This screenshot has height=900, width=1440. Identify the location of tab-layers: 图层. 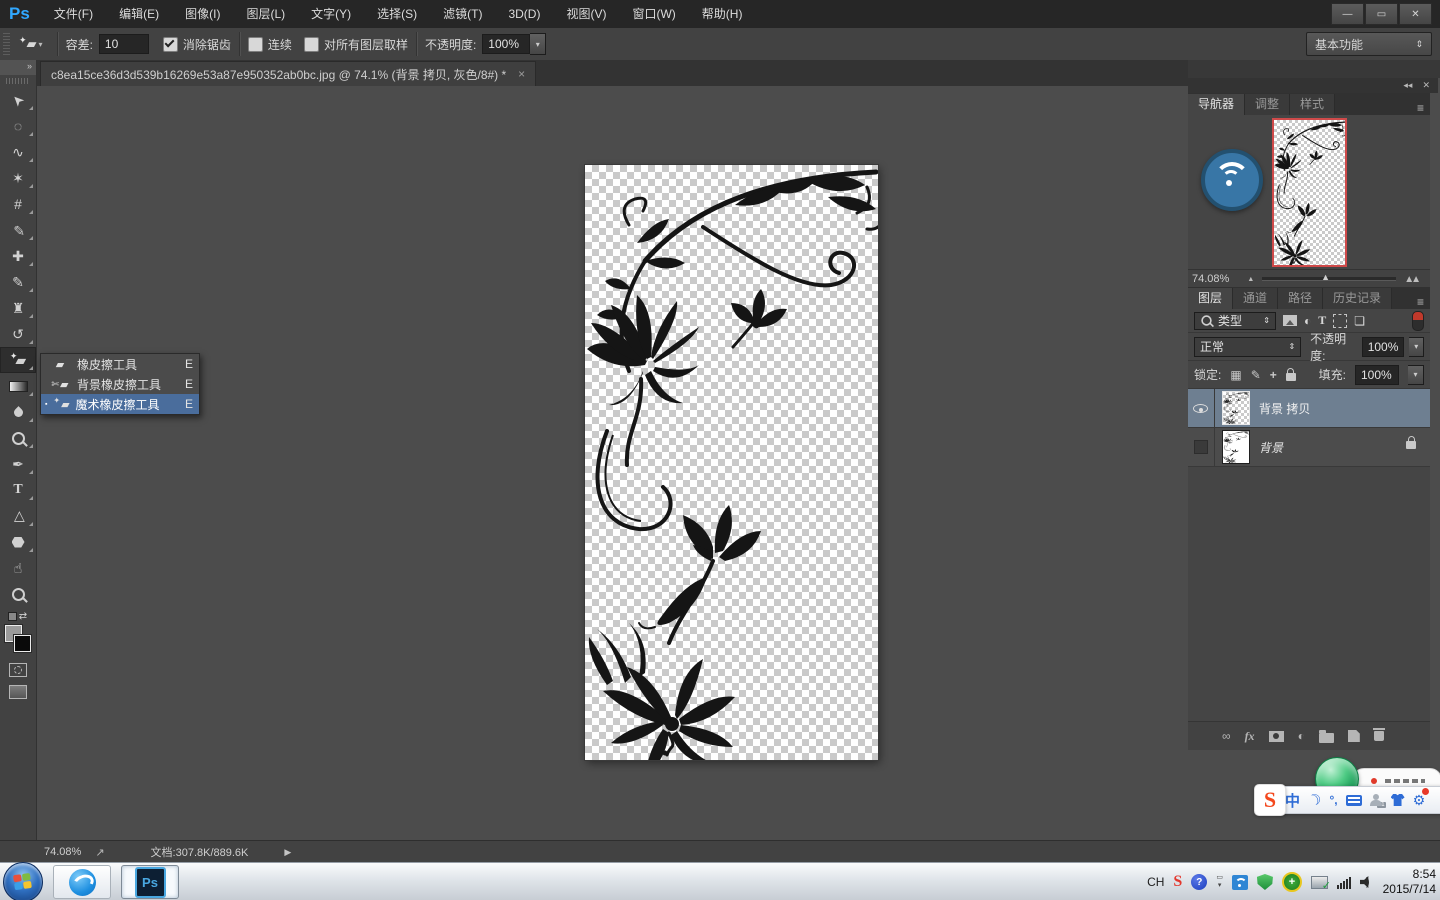
(1211, 298).